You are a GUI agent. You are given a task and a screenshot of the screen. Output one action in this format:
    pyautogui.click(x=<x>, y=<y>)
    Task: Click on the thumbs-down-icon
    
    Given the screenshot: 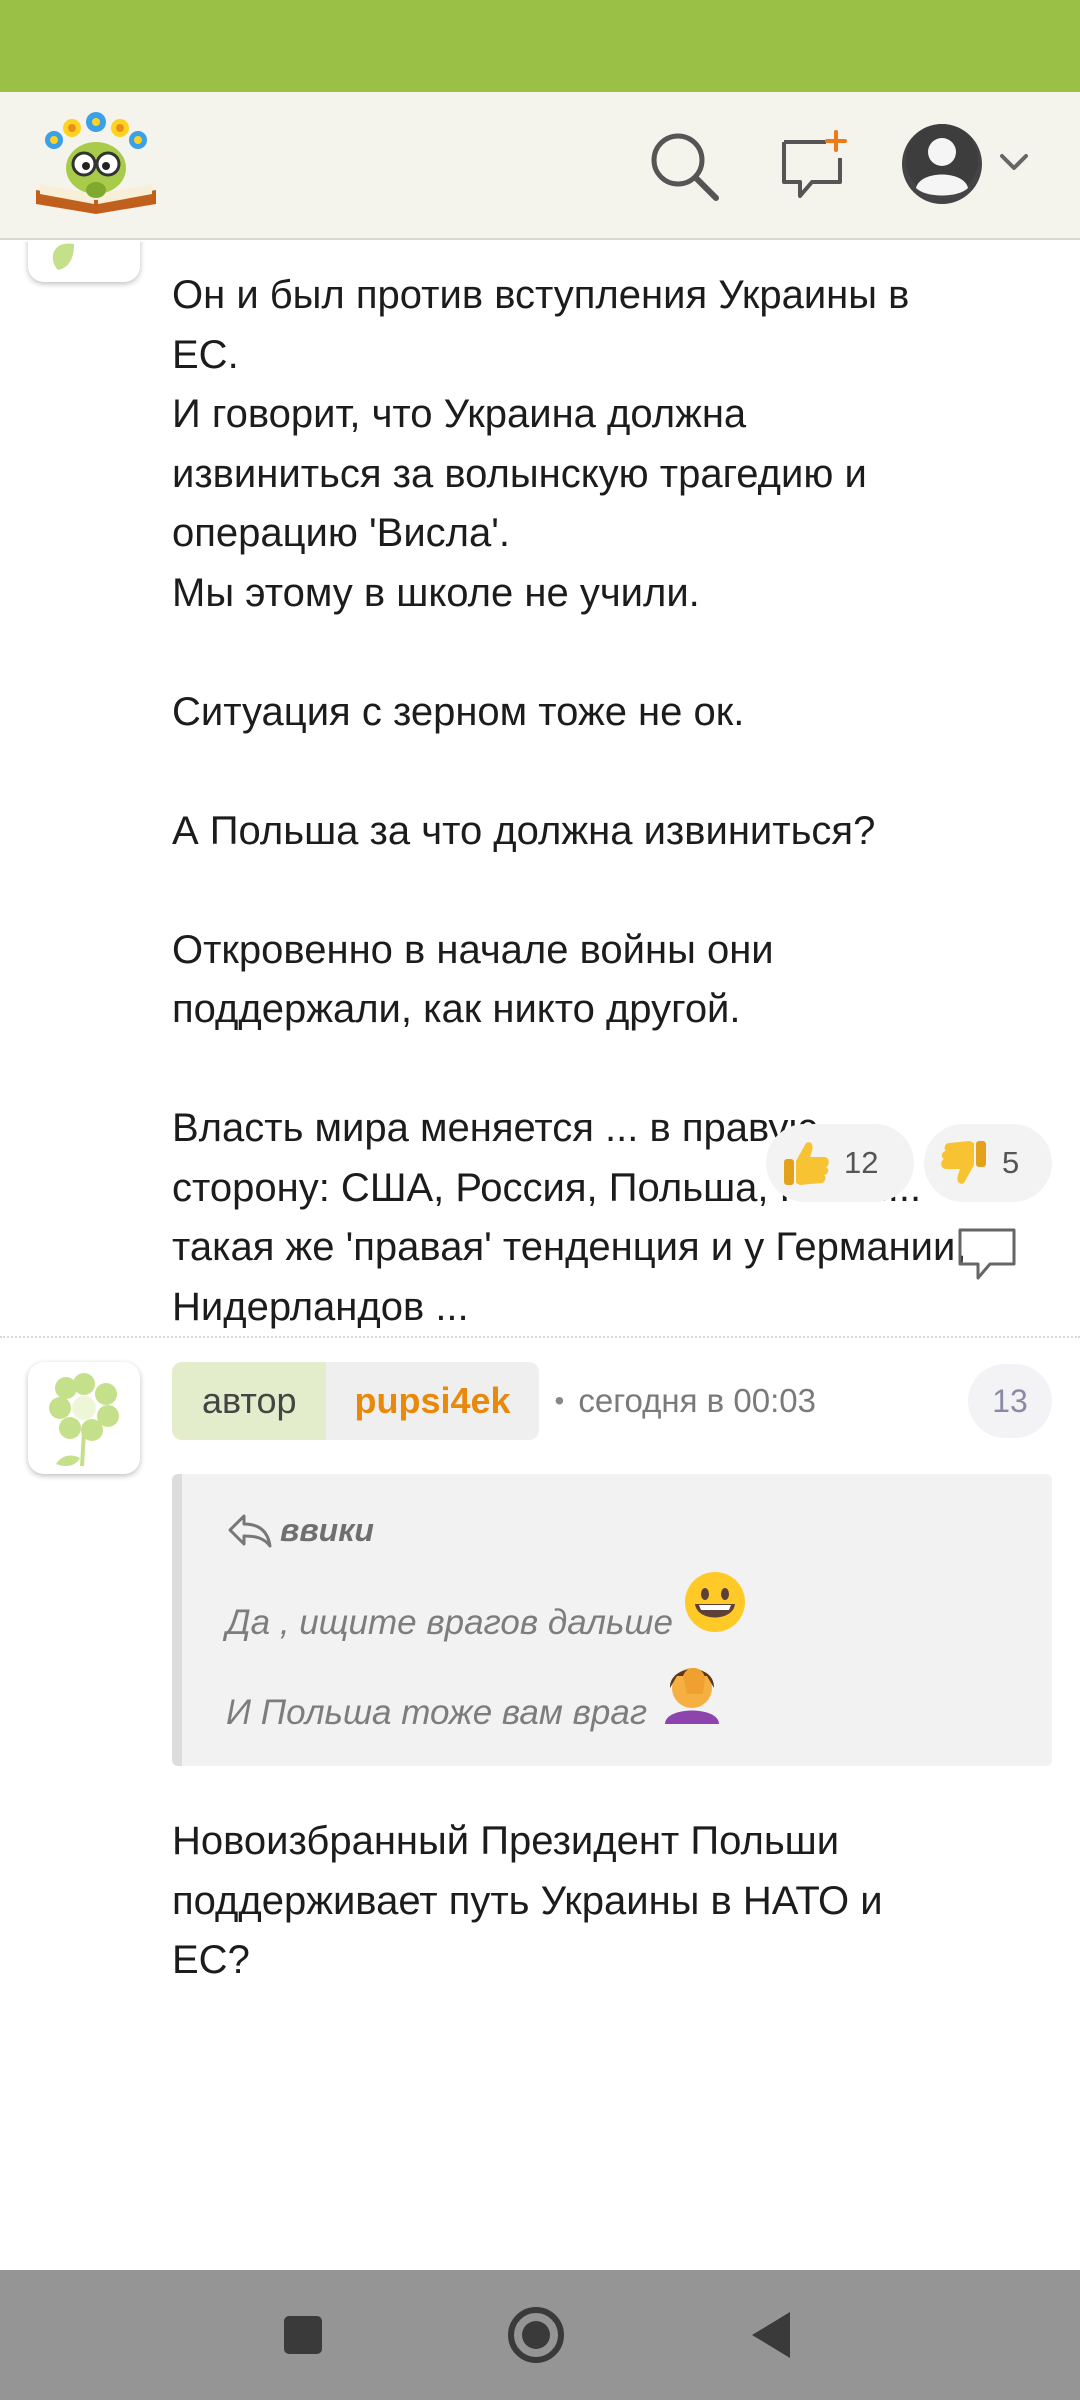 What is the action you would take?
    pyautogui.click(x=963, y=1162)
    